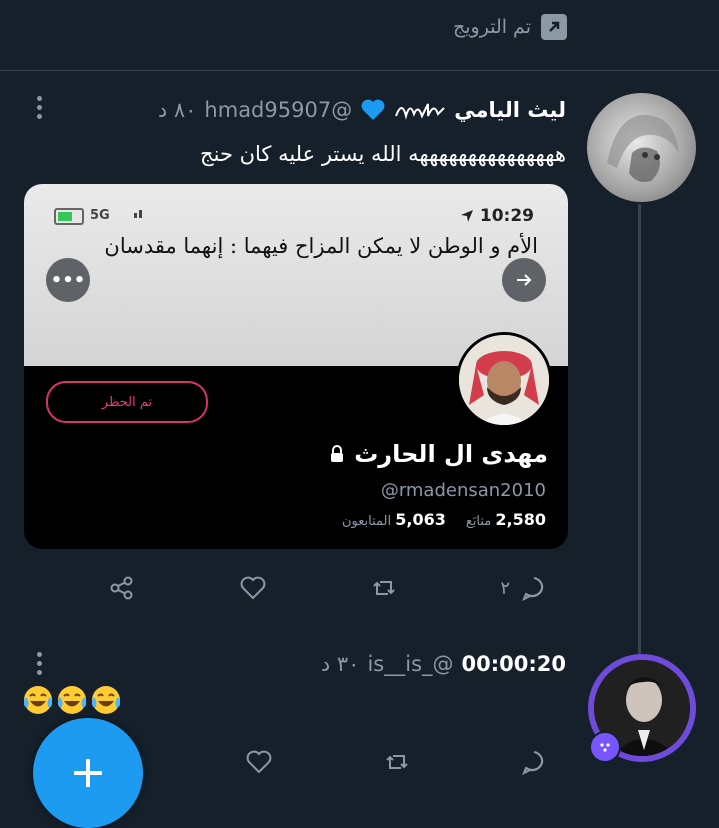 This screenshot has width=719, height=828. Describe the element at coordinates (492, 27) in the screenshot. I see `promoted-label: تم الترويج` at that location.